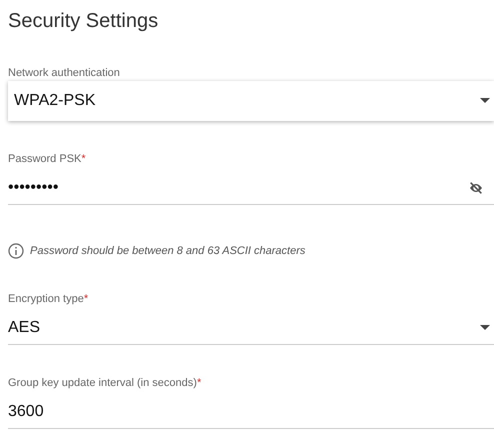 This screenshot has width=494, height=432. What do you see at coordinates (48, 299) in the screenshot?
I see `field-label: Encryption type*` at bounding box center [48, 299].